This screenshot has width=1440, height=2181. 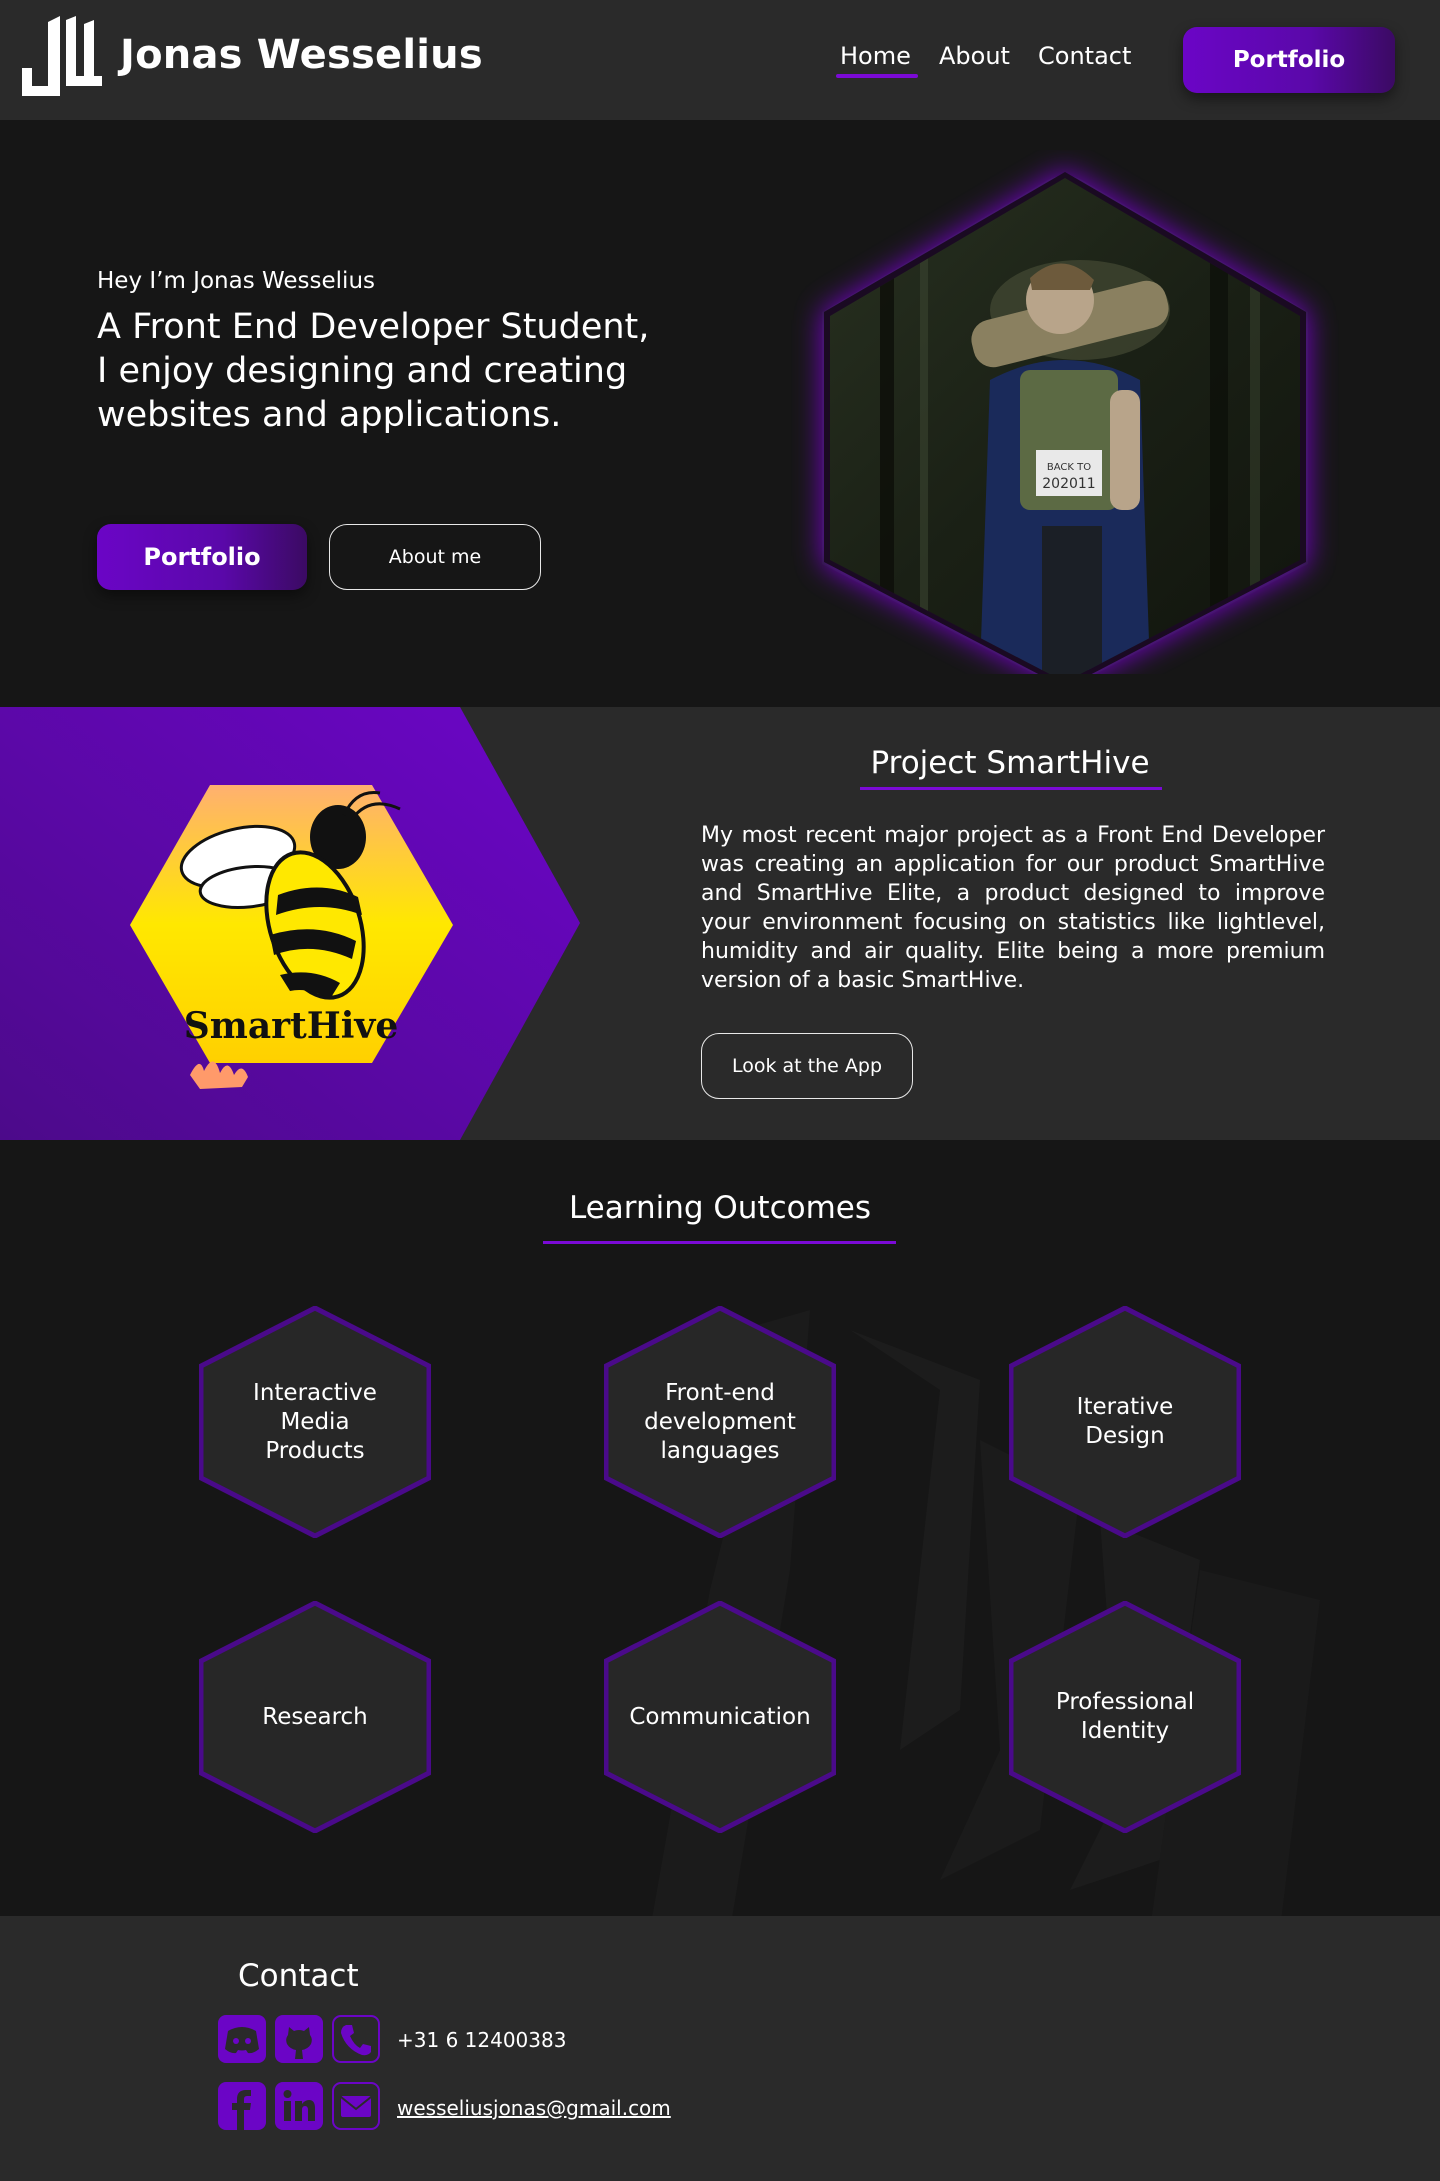 I want to click on outcome-label: Professional Identity, so click(x=1125, y=1716).